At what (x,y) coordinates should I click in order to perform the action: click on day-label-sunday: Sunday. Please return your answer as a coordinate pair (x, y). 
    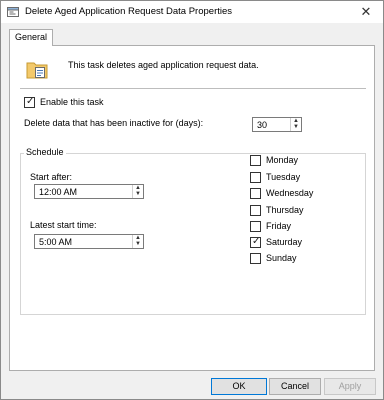
    Looking at the image, I should click on (281, 258).